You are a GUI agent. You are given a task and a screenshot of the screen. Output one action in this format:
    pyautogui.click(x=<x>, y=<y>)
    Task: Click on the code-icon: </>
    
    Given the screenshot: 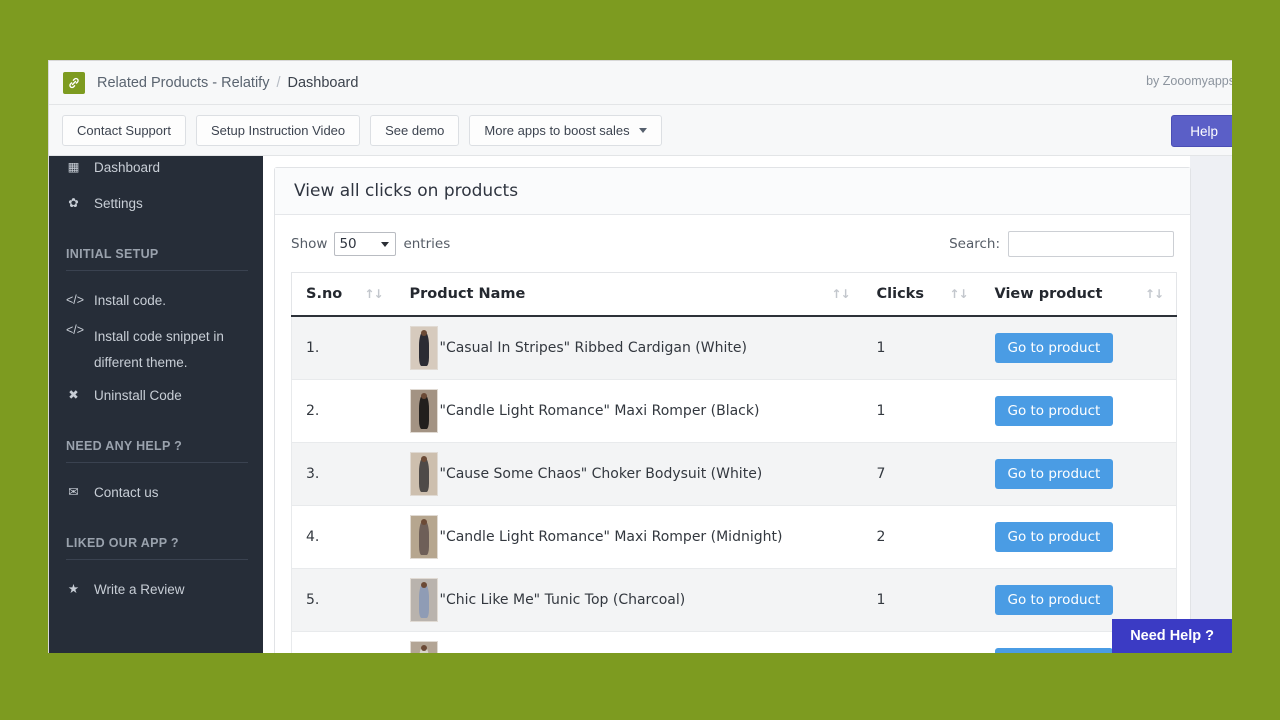 What is the action you would take?
    pyautogui.click(x=75, y=330)
    